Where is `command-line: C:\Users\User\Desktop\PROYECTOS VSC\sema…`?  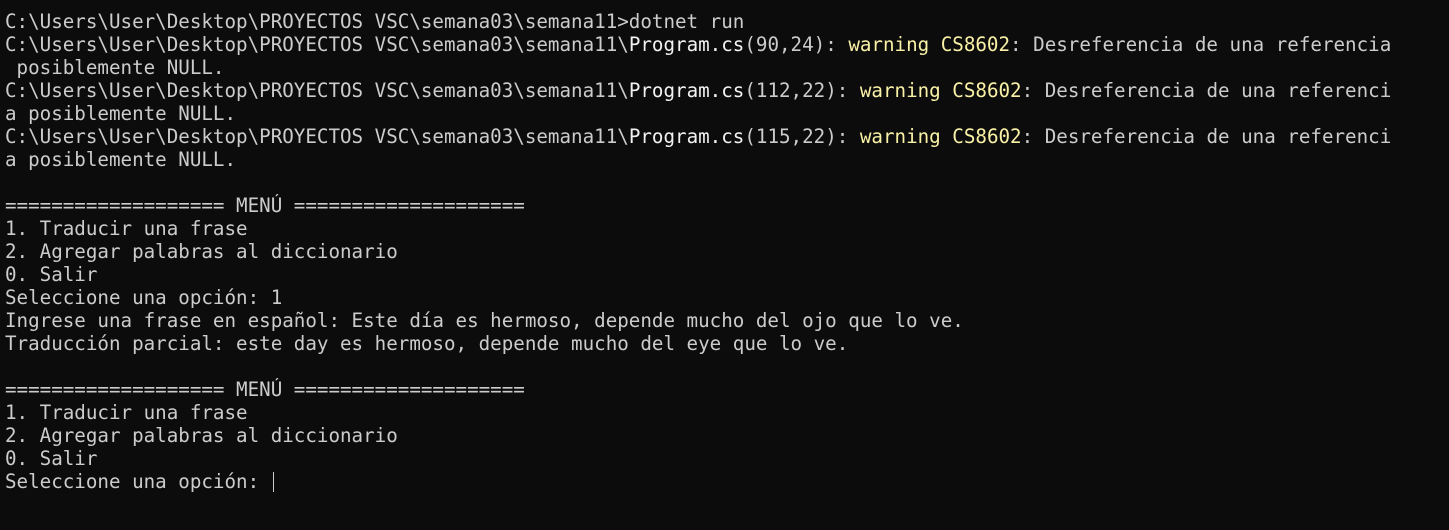
command-line: C:\Users\User\Desktop\PROYECTOS VSC\sema… is located at coordinates (375, 21).